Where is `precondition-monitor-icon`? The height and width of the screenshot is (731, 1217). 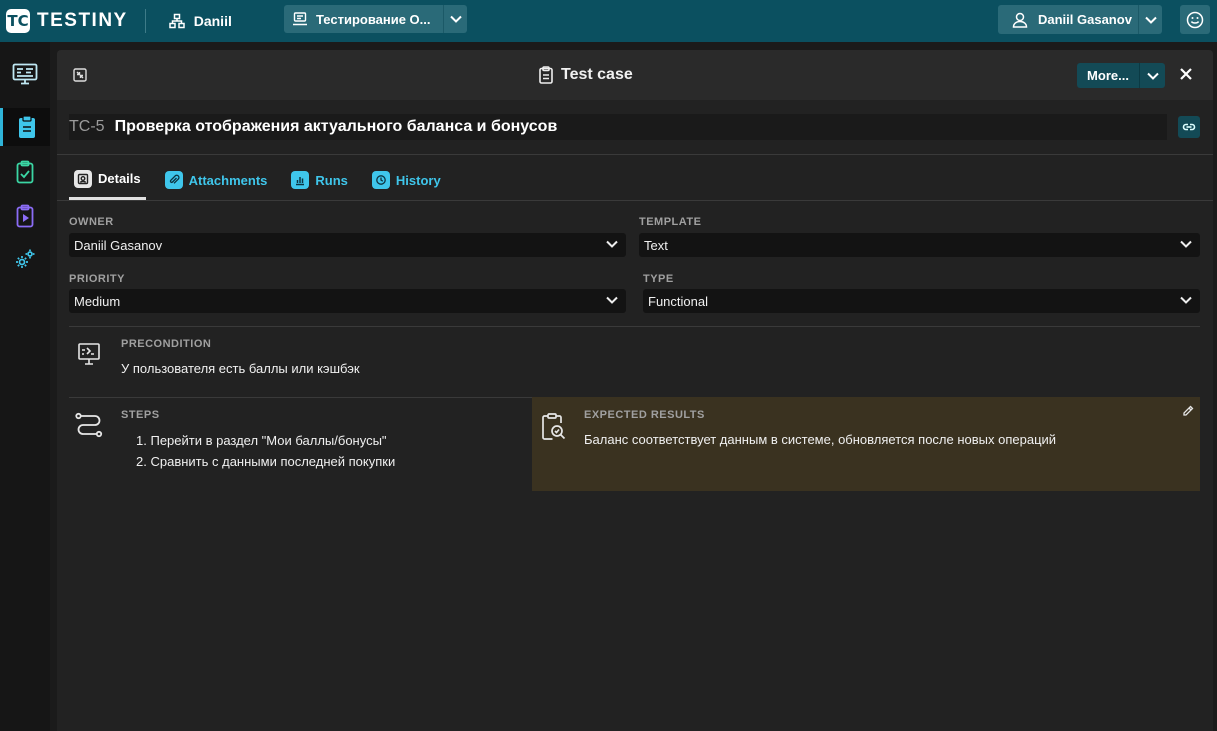 precondition-monitor-icon is located at coordinates (89, 354).